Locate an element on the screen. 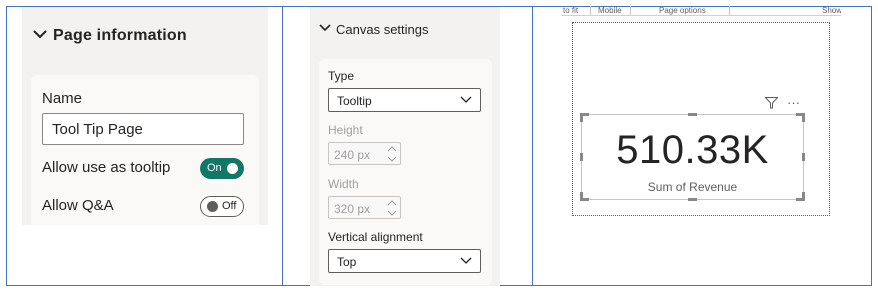 Image resolution: width=878 pixels, height=290 pixels. width-value: 320 px is located at coordinates (352, 209).